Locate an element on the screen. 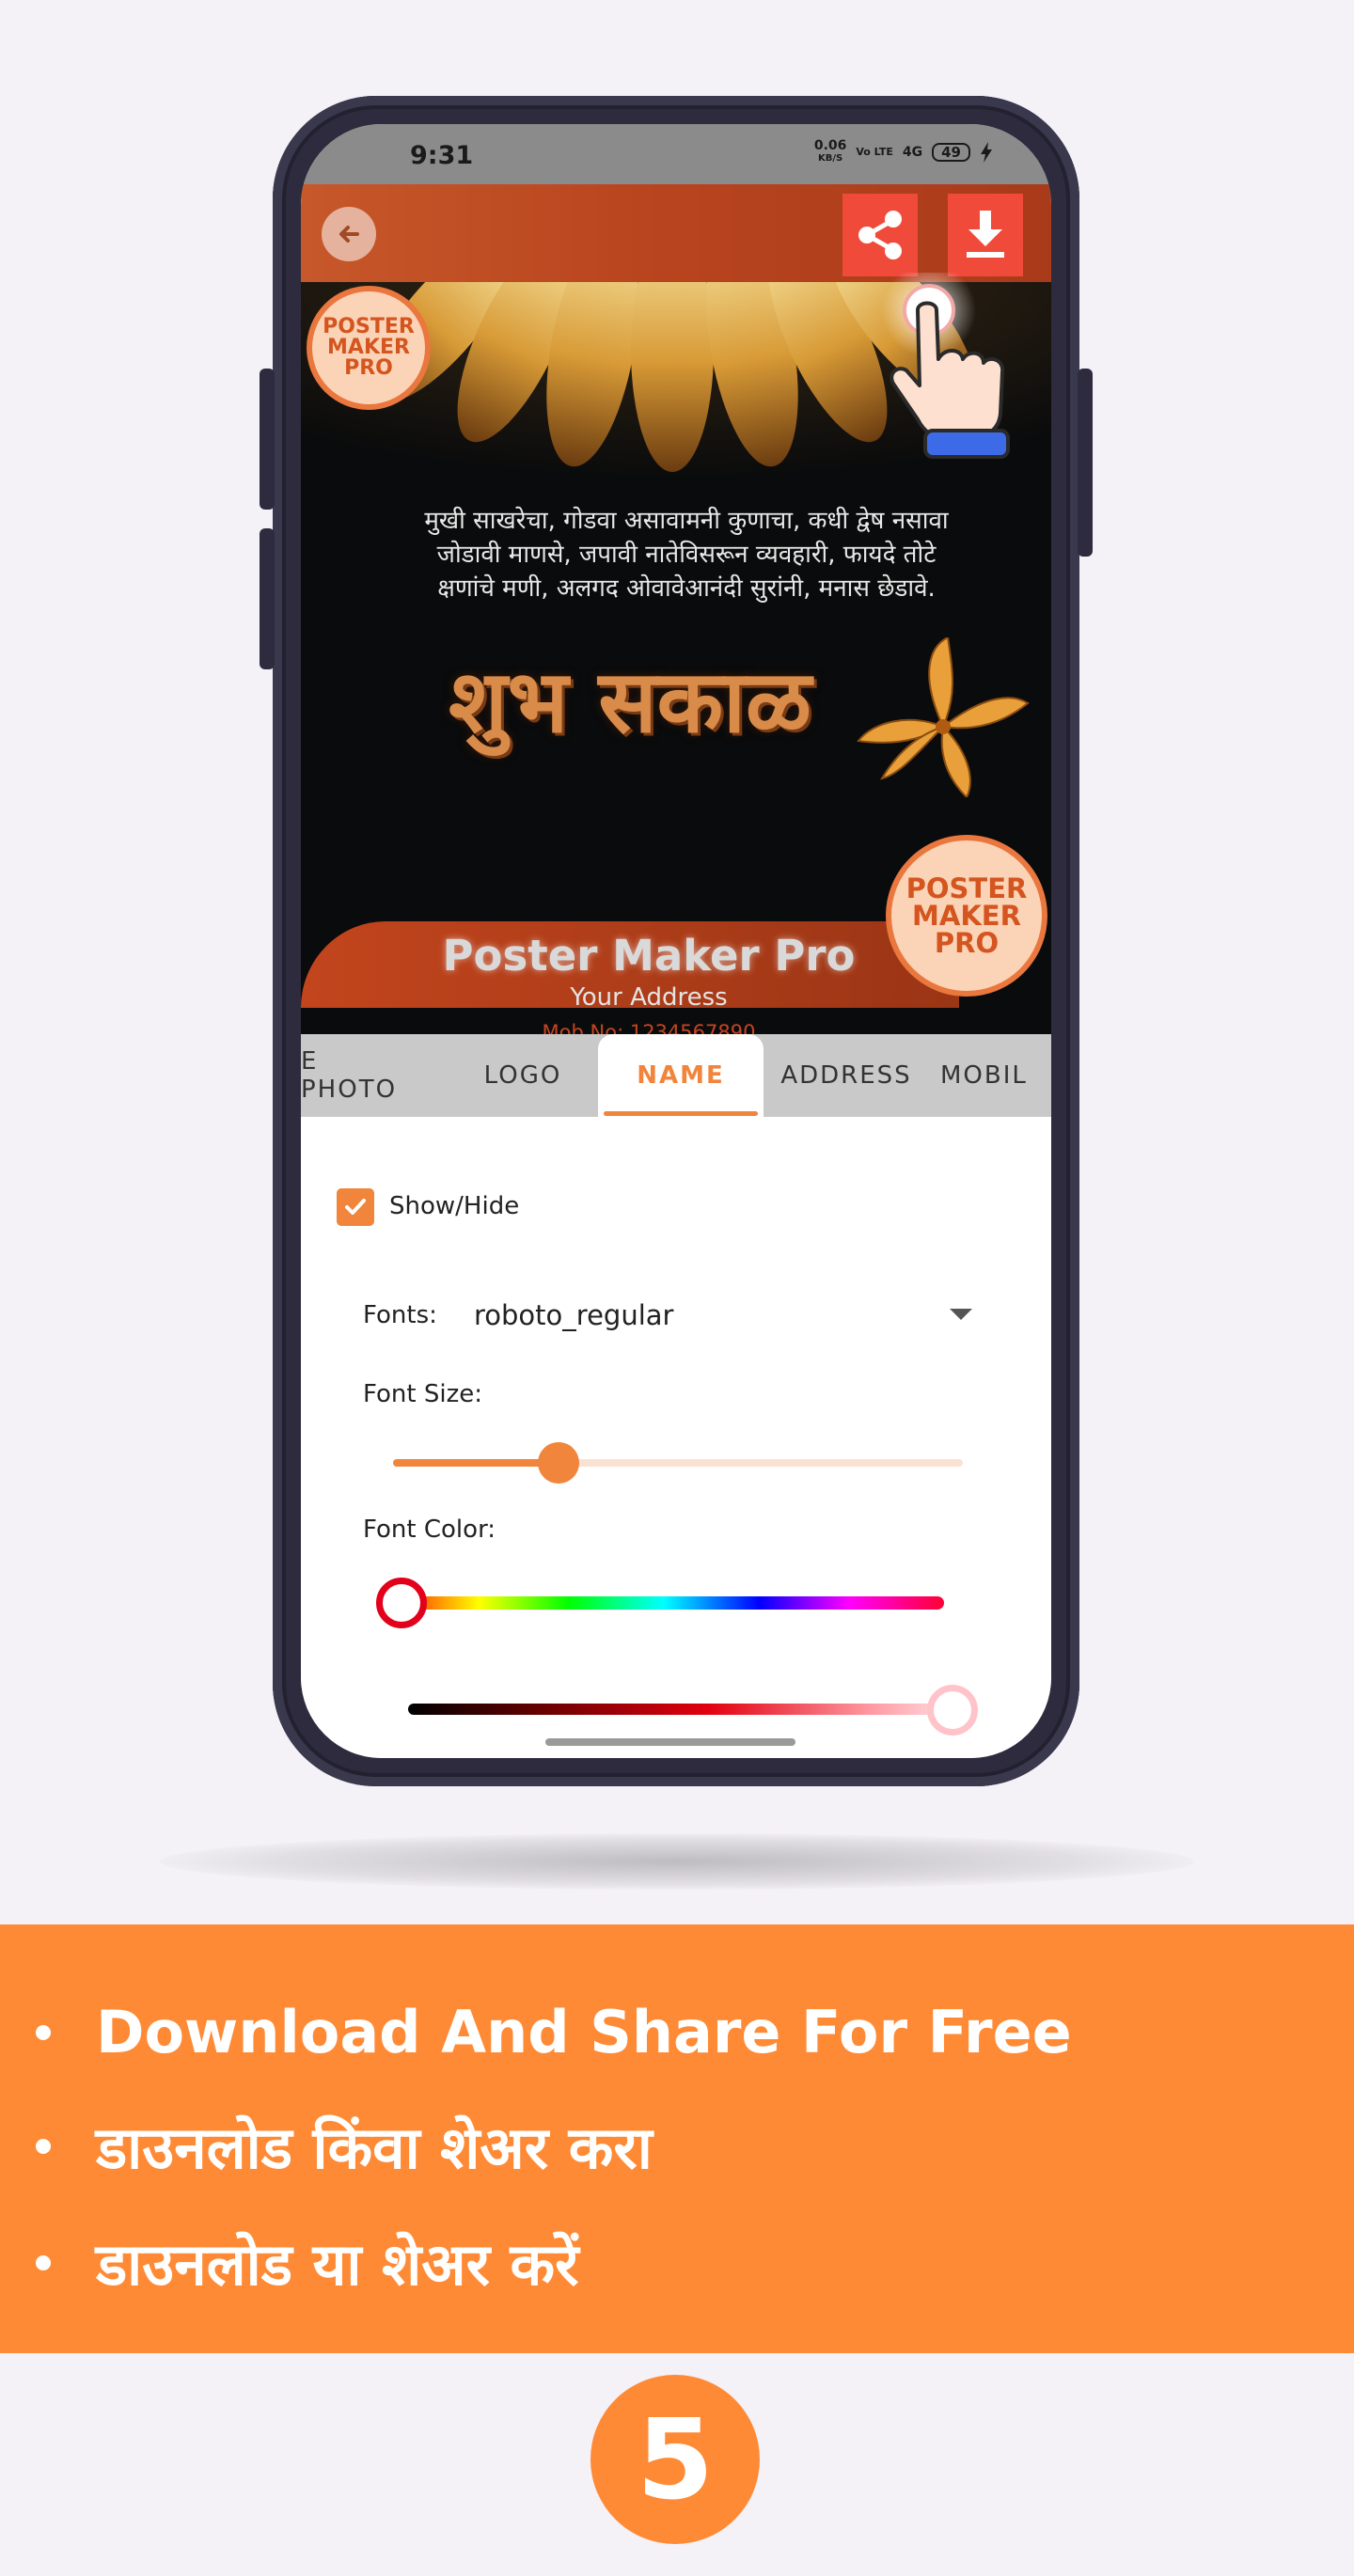 The height and width of the screenshot is (2576, 1354). feature-item-download-share: Download And Share For Free is located at coordinates (554, 2032).